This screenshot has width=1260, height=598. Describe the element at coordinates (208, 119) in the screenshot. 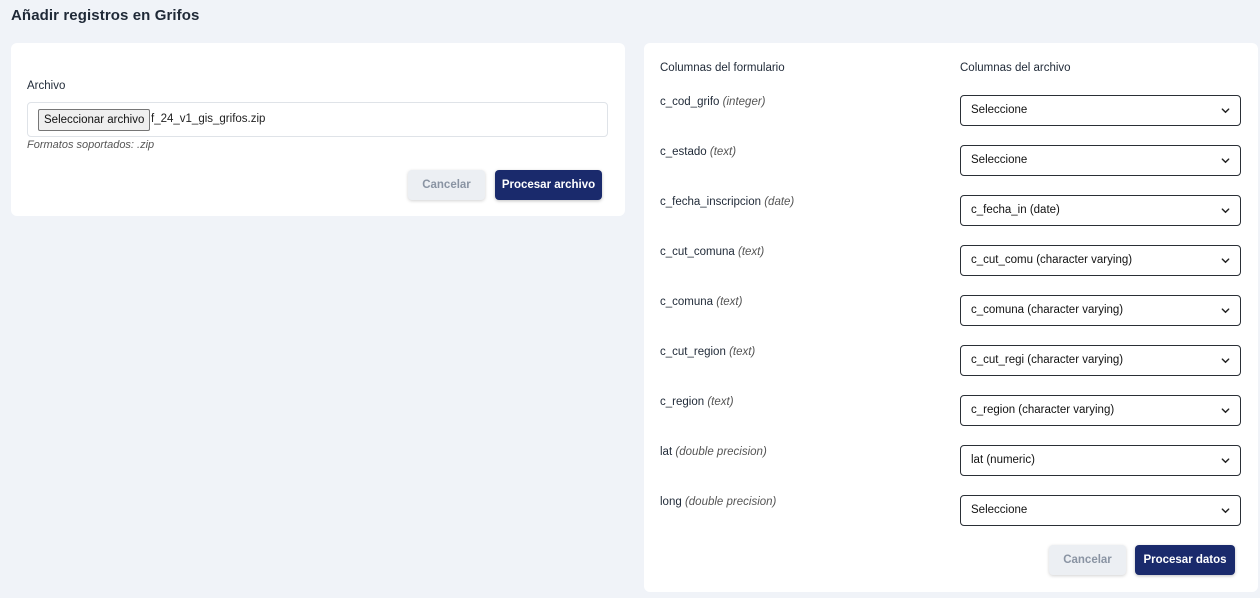

I see `selected-file-name: f_24_v1_gis_grifos.zip` at that location.